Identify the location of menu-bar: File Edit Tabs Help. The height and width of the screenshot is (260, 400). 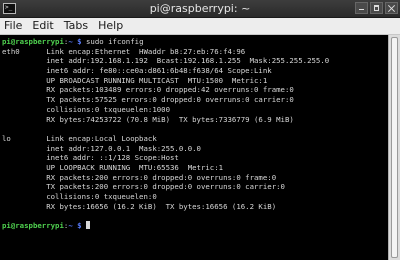
(200, 26).